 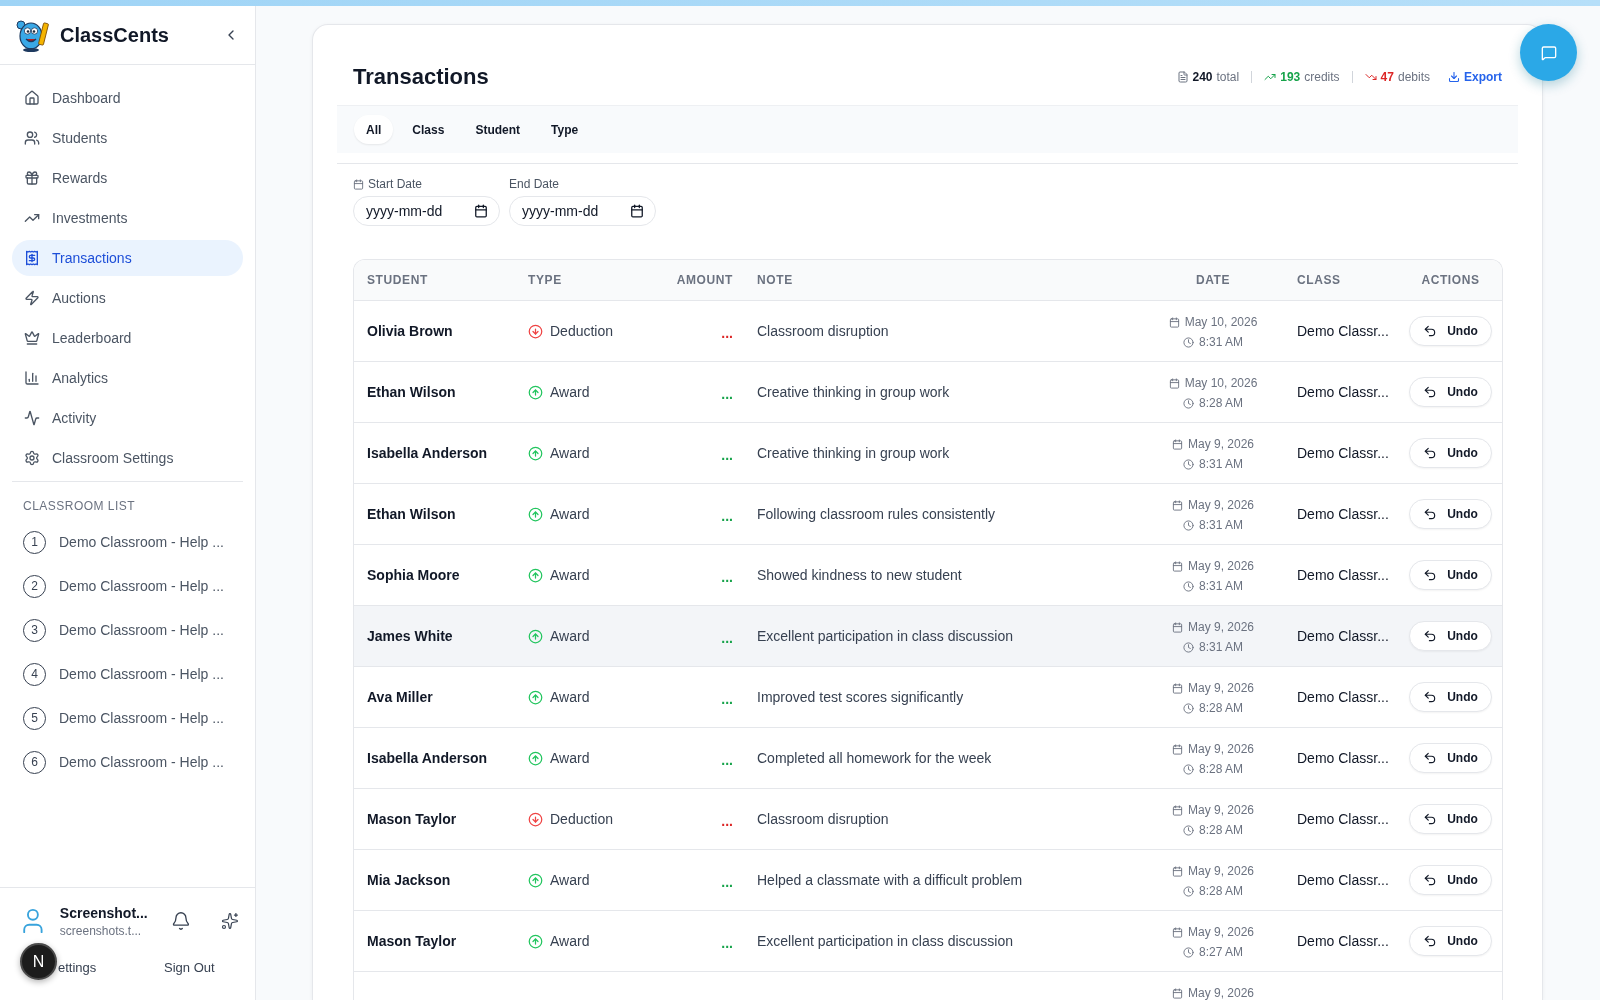 What do you see at coordinates (545, 280) in the screenshot?
I see `column-header: TYPE` at bounding box center [545, 280].